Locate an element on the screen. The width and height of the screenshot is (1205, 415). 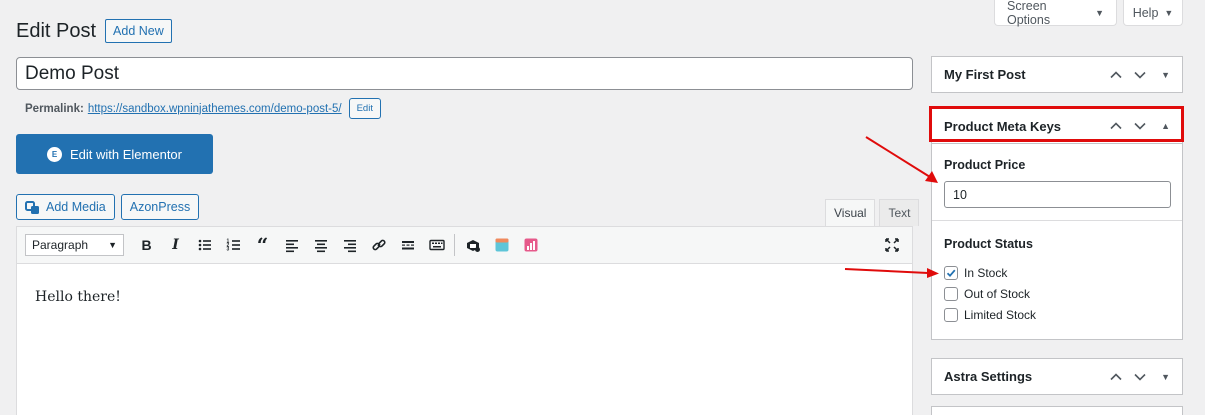
azonpress-label: AzonPress is located at coordinates (160, 207).